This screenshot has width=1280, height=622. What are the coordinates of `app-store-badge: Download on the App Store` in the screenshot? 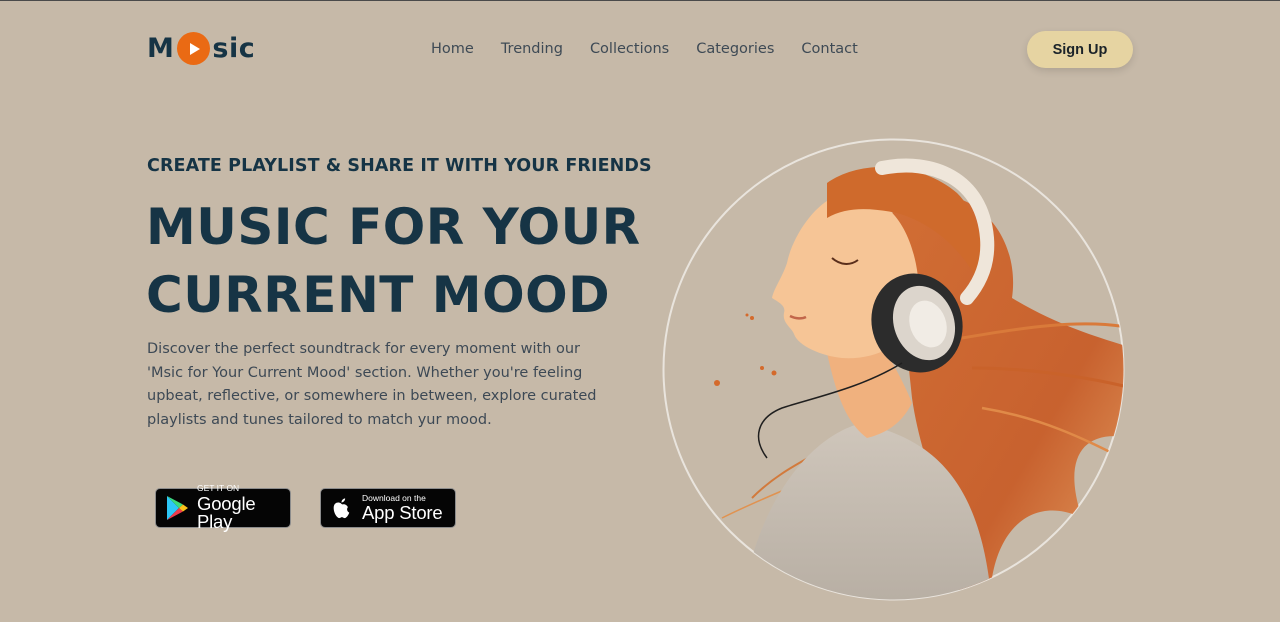 It's located at (388, 508).